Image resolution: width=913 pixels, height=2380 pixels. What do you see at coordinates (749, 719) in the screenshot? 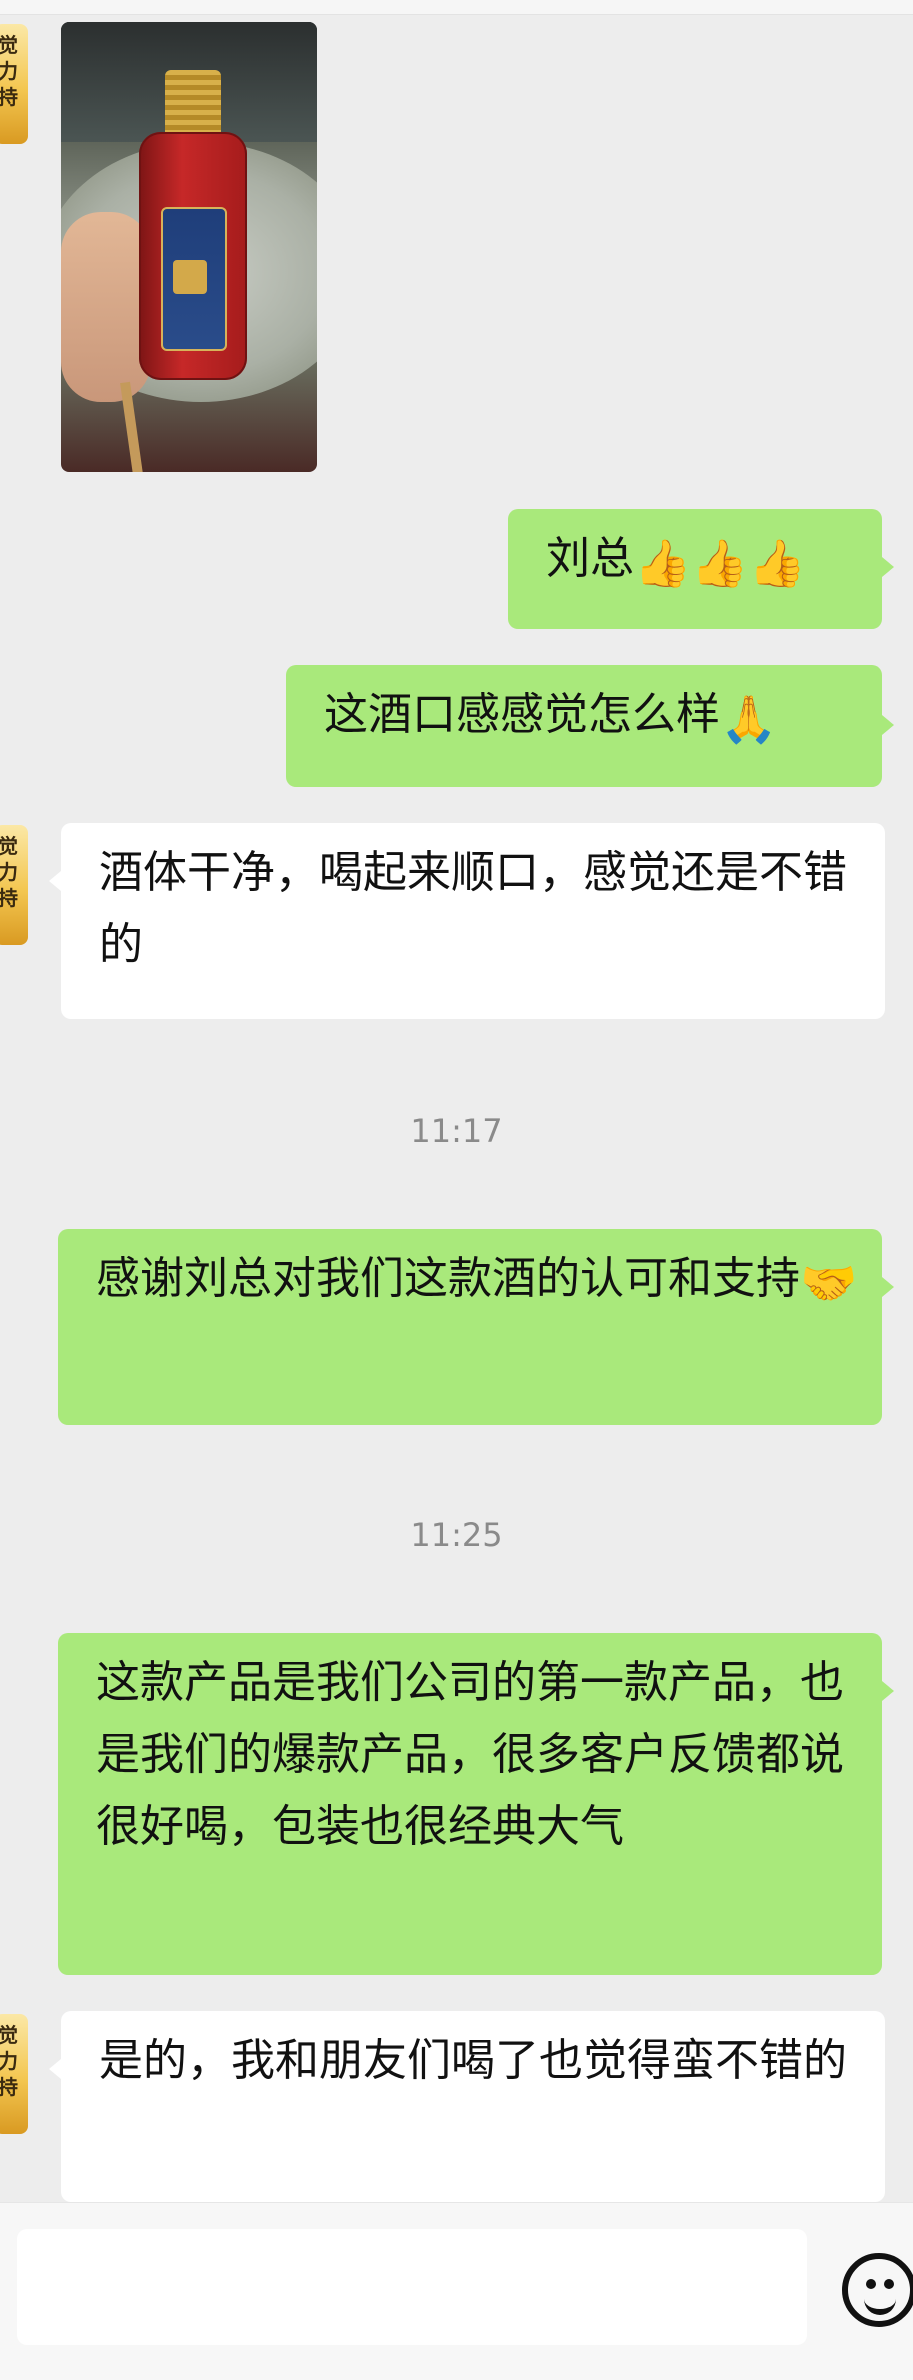
I see `pray-icon: 🙏` at bounding box center [749, 719].